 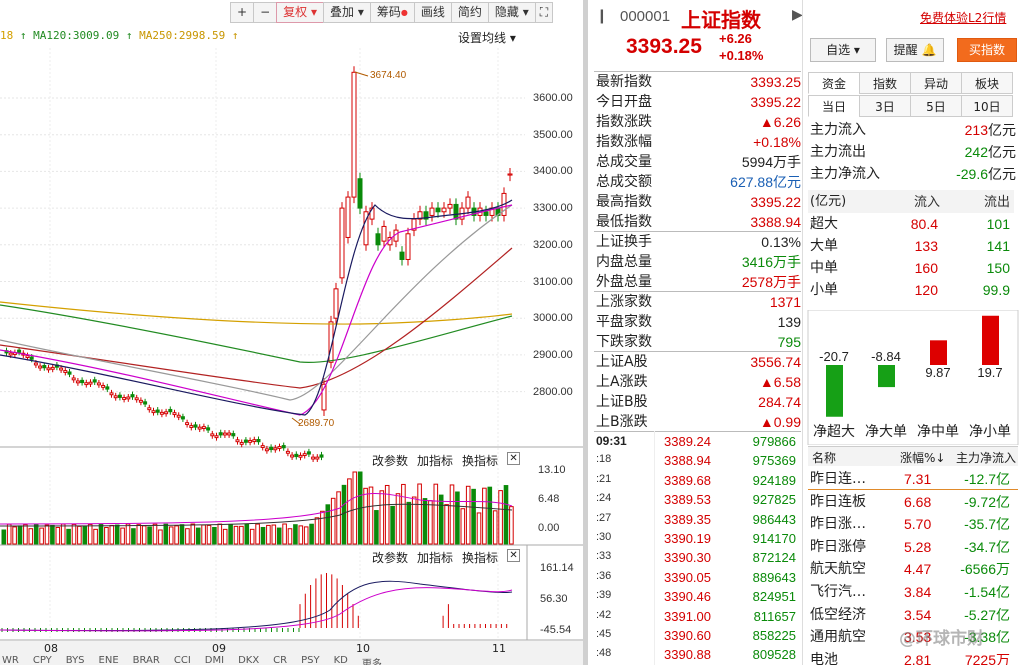 I want to click on tab-today: 当日, so click(x=834, y=106).